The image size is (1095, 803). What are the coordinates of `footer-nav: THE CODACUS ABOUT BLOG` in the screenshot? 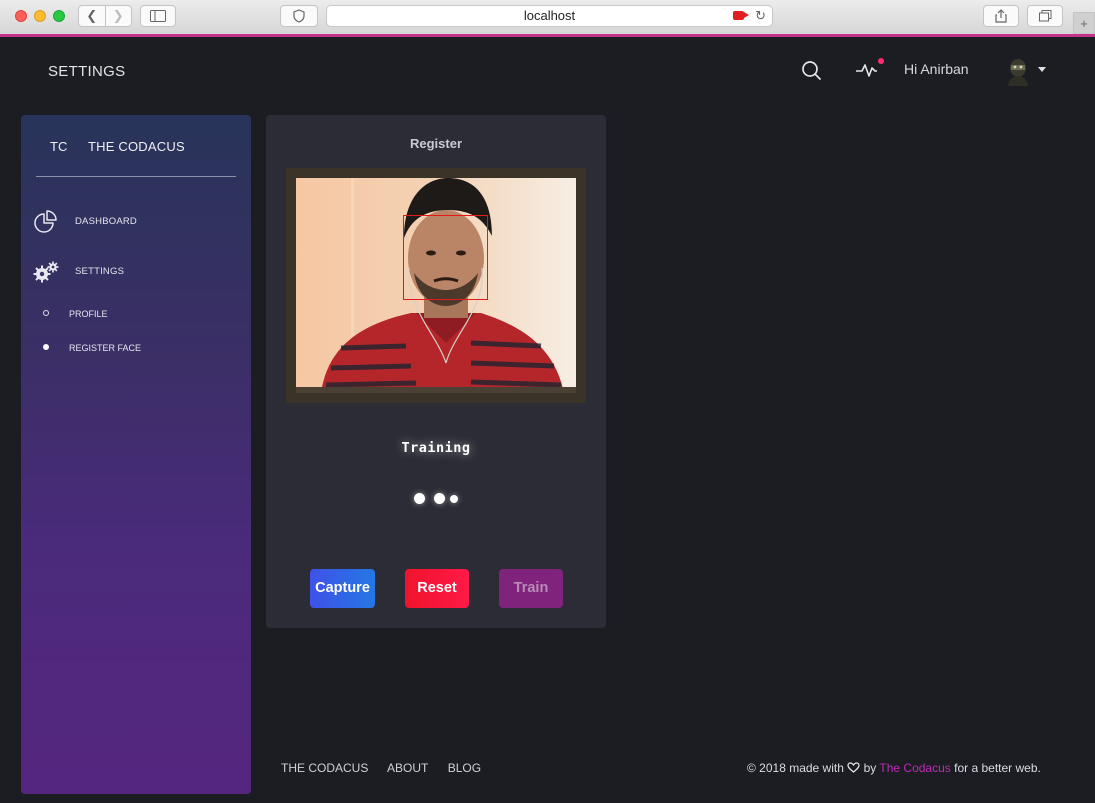 It's located at (389, 768).